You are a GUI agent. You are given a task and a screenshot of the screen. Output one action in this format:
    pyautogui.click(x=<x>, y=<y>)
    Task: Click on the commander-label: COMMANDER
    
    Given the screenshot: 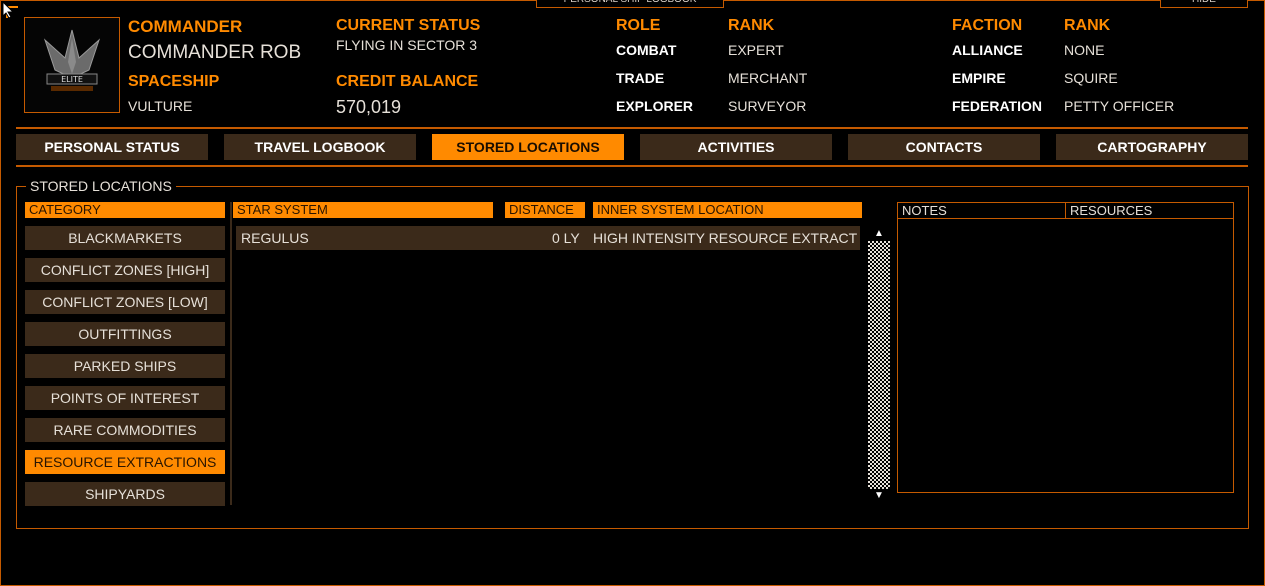 What is the action you would take?
    pyautogui.click(x=185, y=26)
    